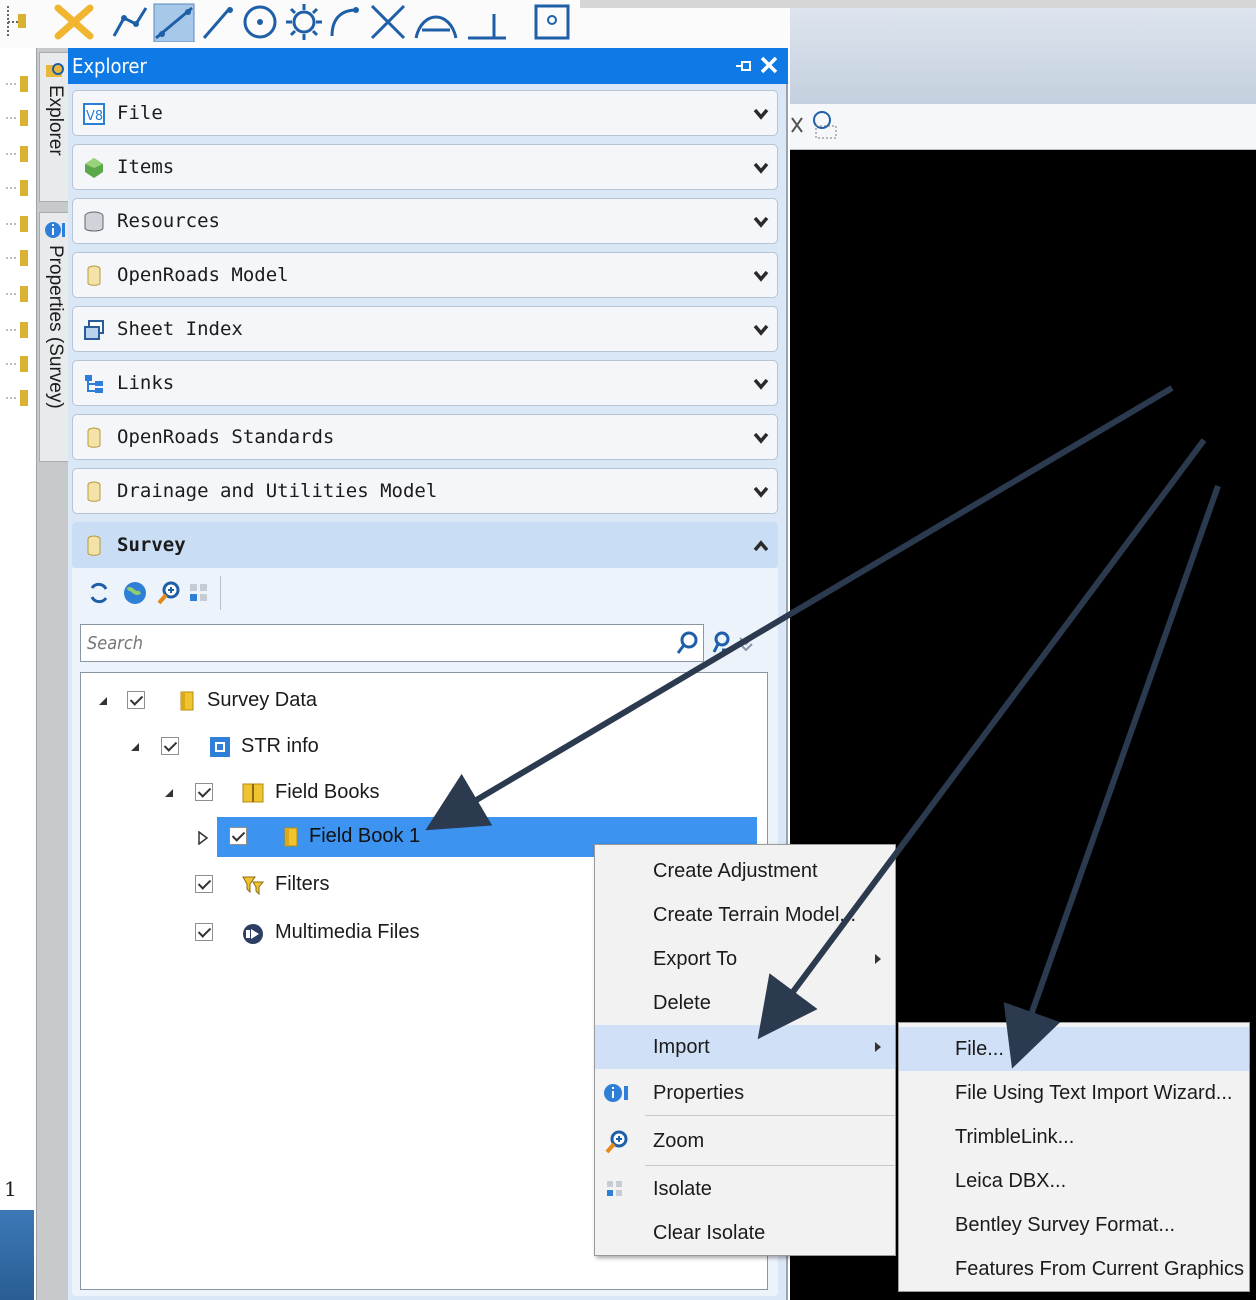  What do you see at coordinates (203, 838) in the screenshot?
I see `collapsed-triangle-icon` at bounding box center [203, 838].